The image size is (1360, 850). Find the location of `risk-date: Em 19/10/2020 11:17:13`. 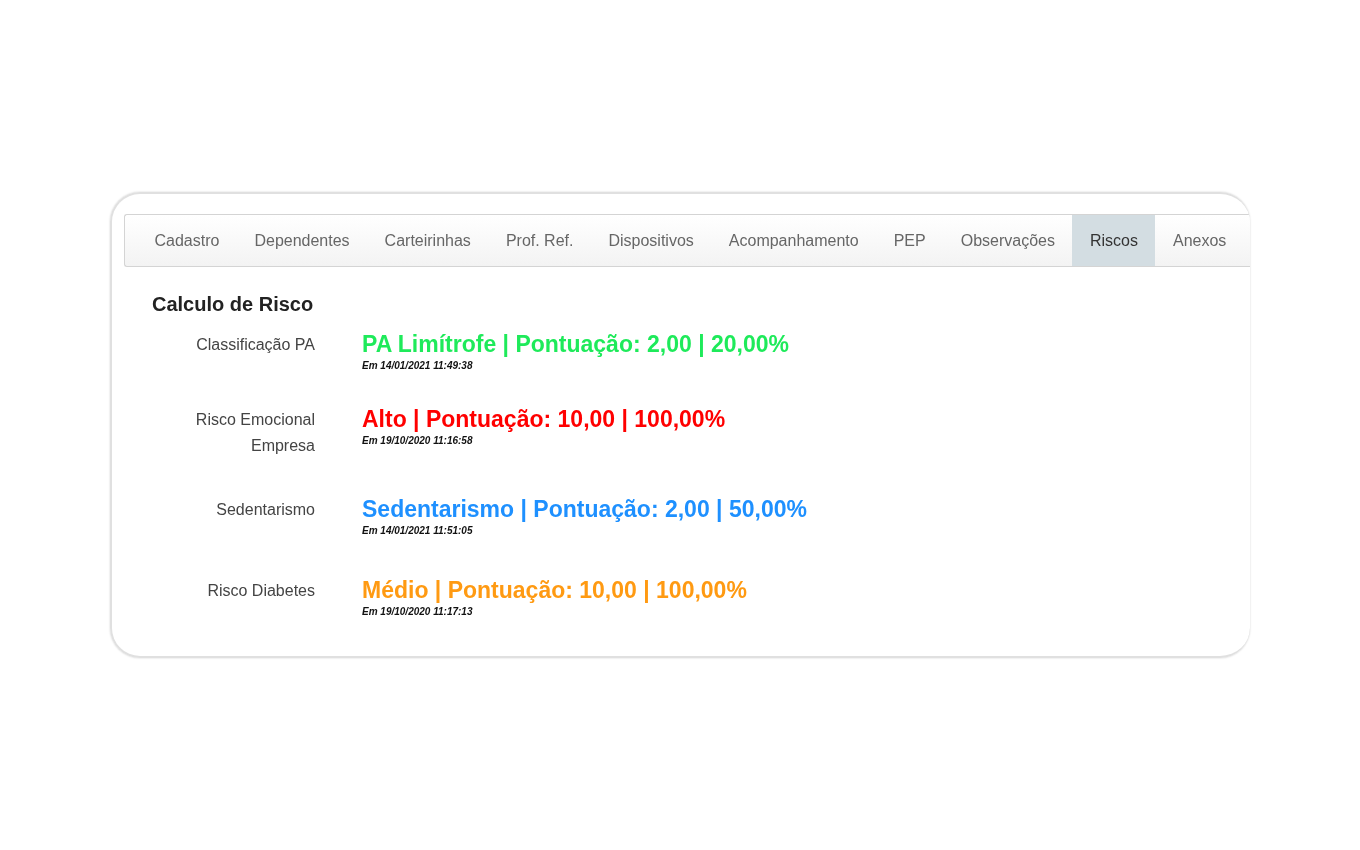

risk-date: Em 19/10/2020 11:17:13 is located at coordinates (418, 611).